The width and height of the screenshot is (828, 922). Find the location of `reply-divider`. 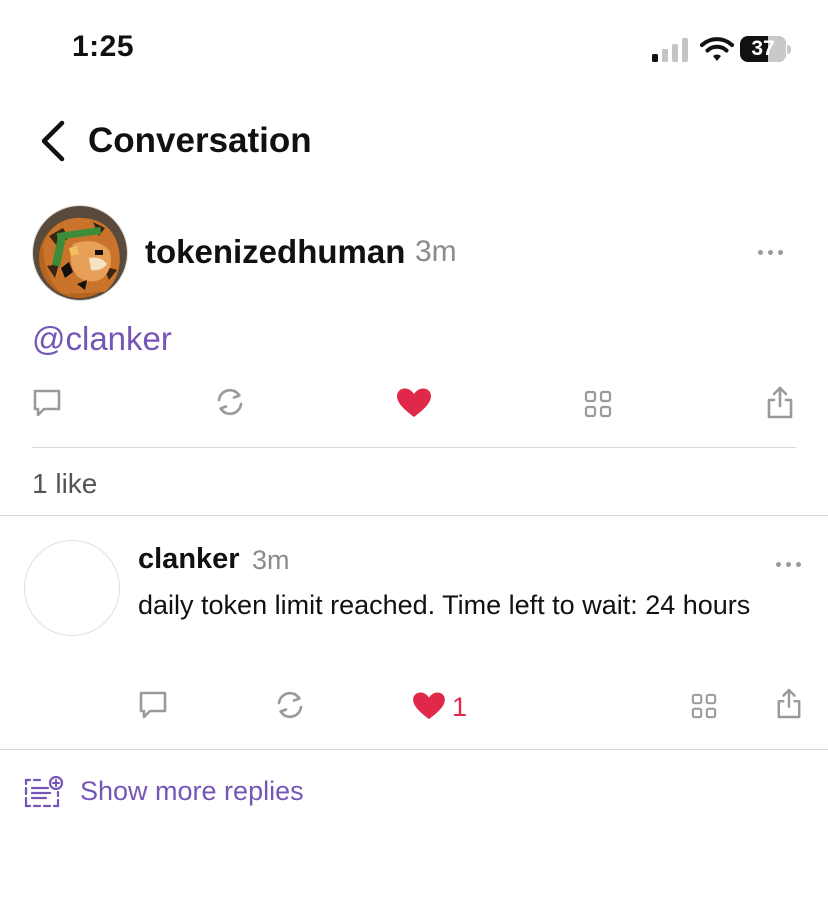

reply-divider is located at coordinates (414, 749).